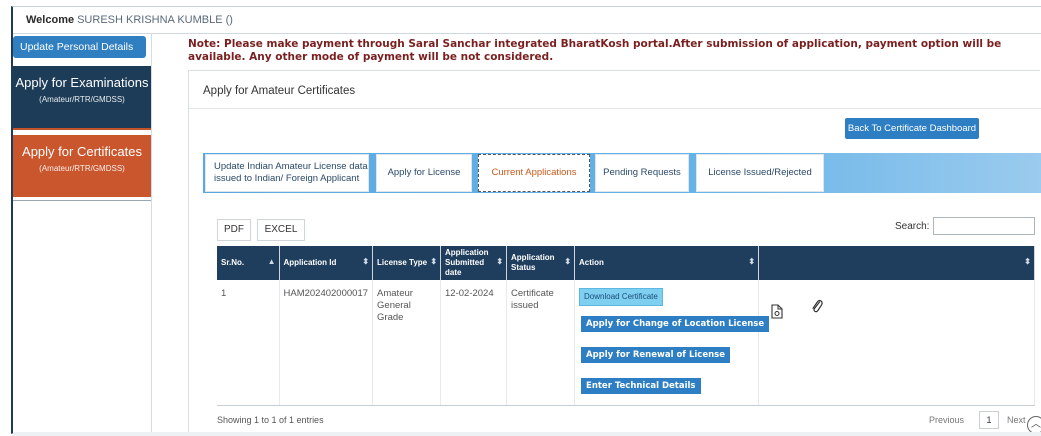 The height and width of the screenshot is (436, 1041). I want to click on update-personal-details-button: Update Personal Details, so click(79, 54).